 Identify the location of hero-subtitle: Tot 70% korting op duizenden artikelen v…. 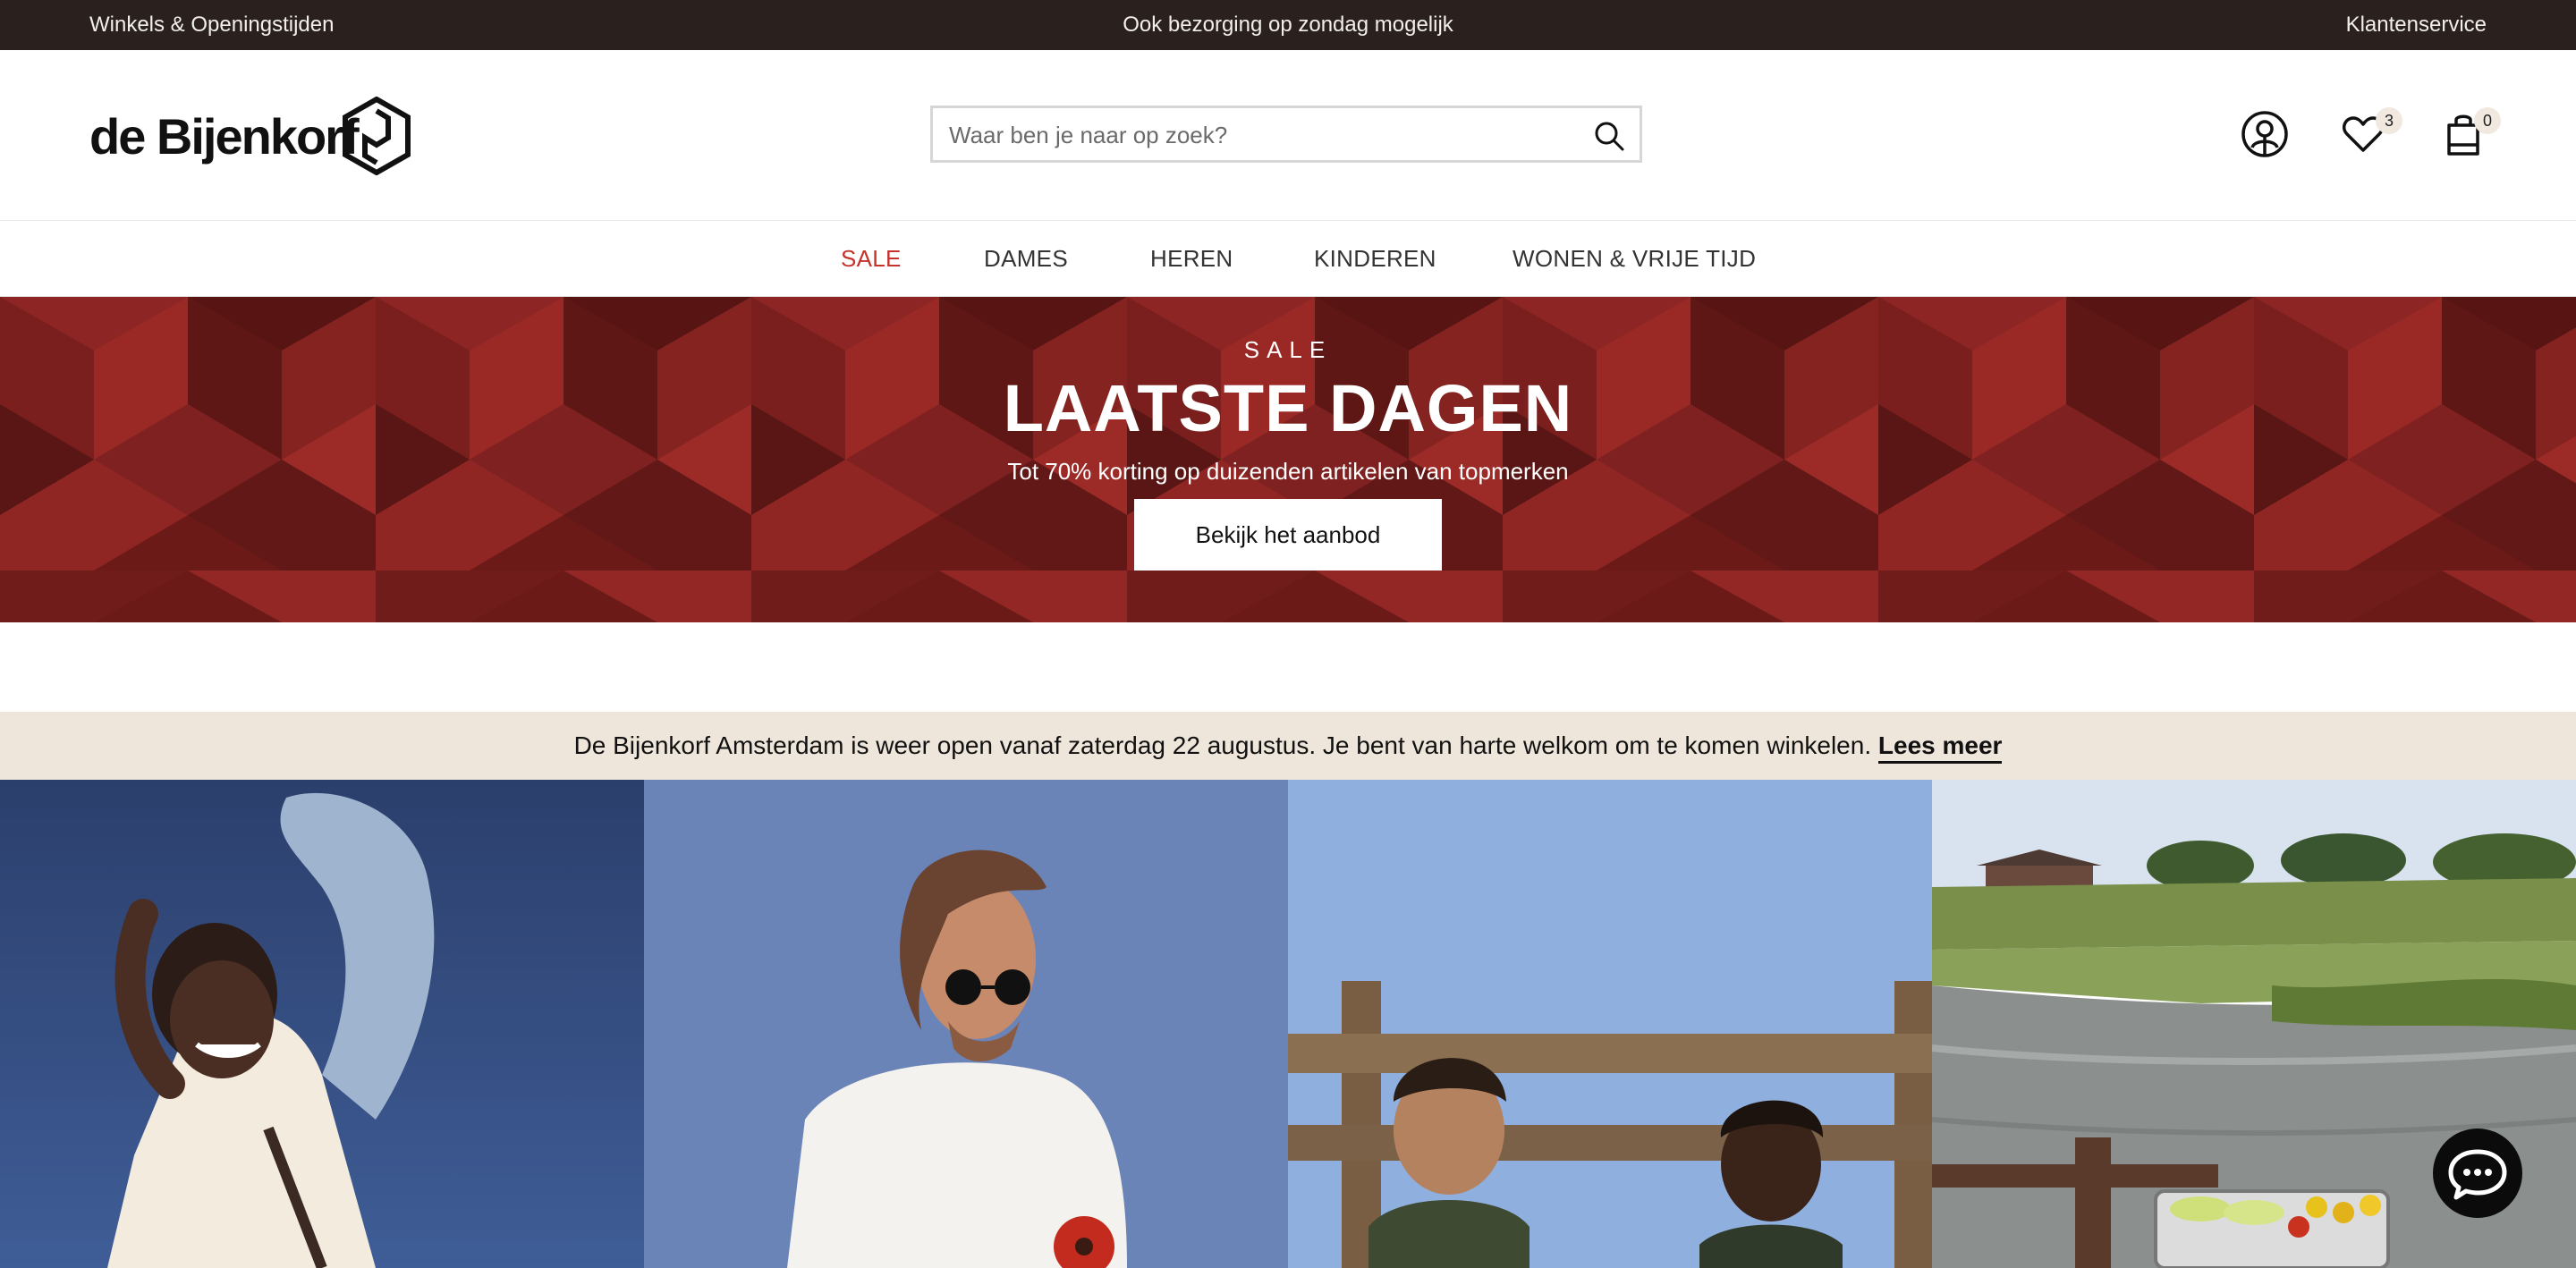
(1288, 471).